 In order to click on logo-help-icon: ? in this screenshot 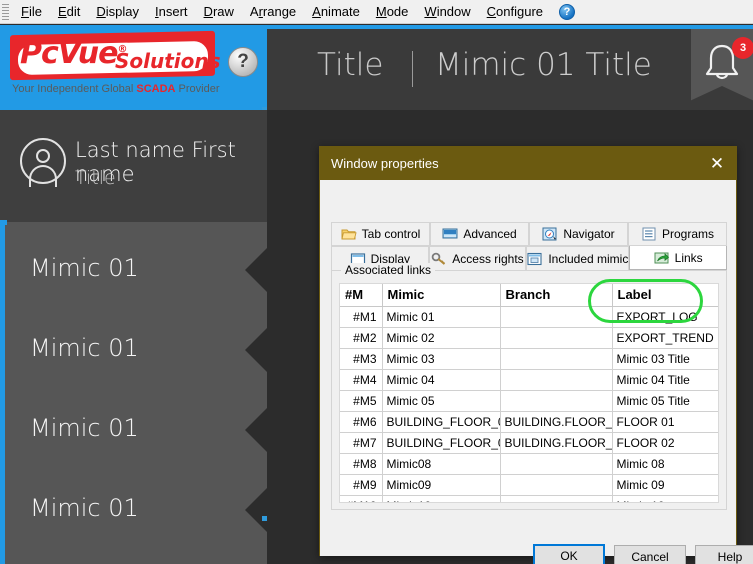, I will do `click(243, 62)`.